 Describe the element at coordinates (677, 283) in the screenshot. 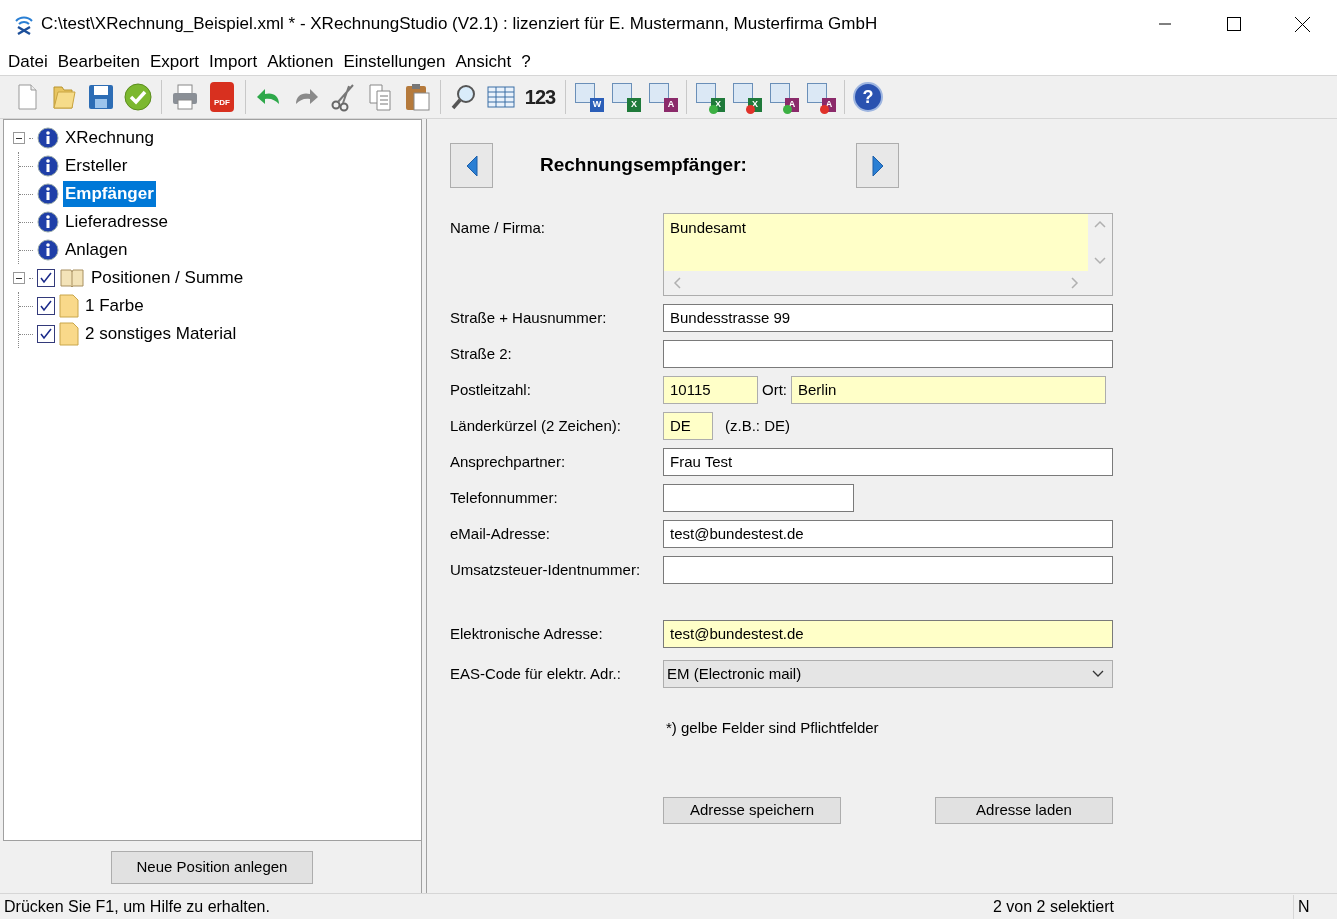

I see `scroll-left-icon` at that location.